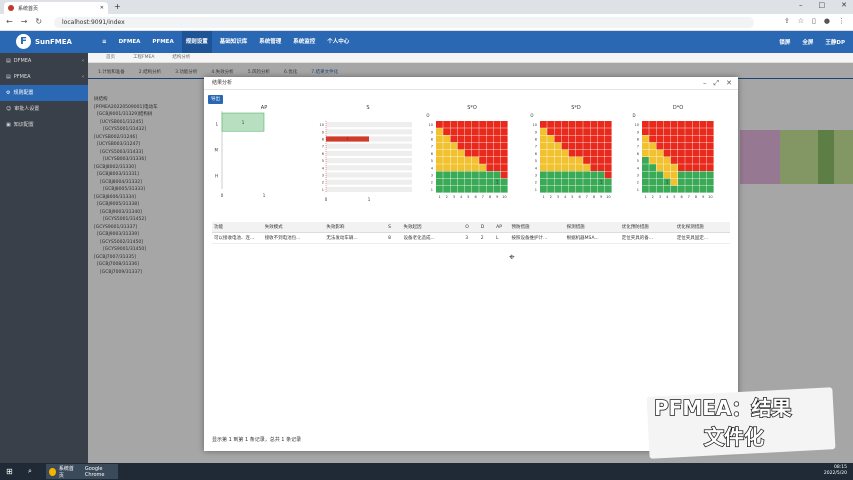  I want to click on column-header: D, so click(486, 227).